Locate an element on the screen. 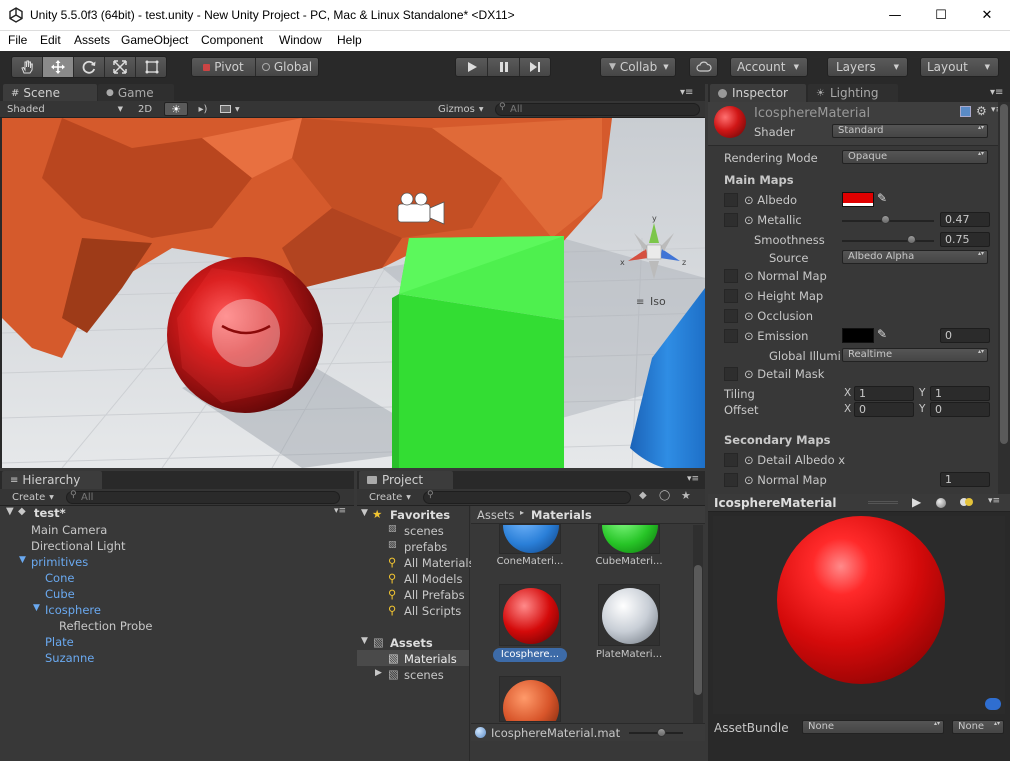 Image resolution: width=1010 pixels, height=761 pixels. metallic-value-field: 0.47 is located at coordinates (965, 219).